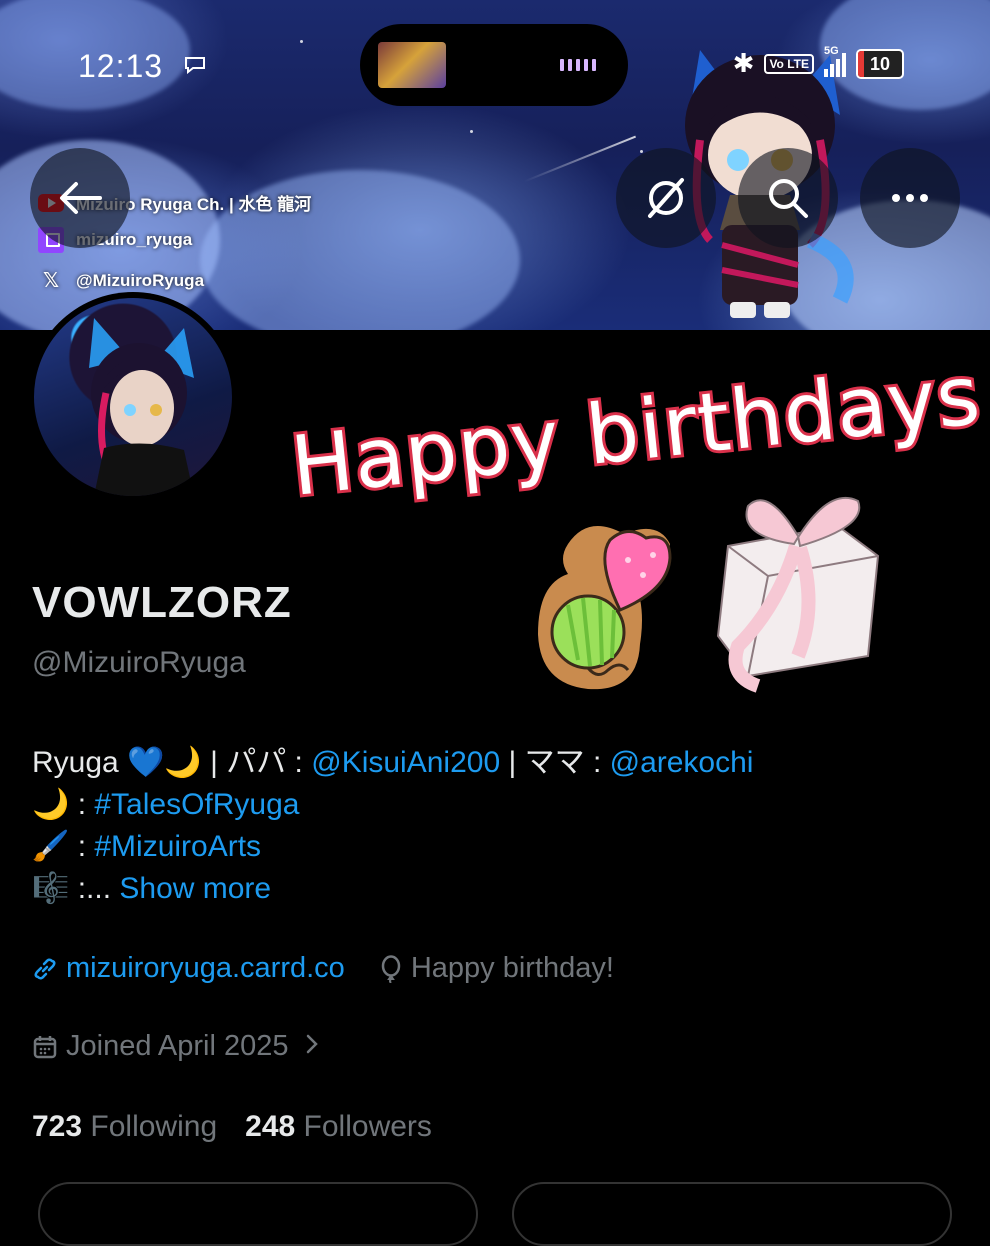 Image resolution: width=990 pixels, height=1246 pixels. Describe the element at coordinates (57, 1126) in the screenshot. I see `following-count: 723` at that location.